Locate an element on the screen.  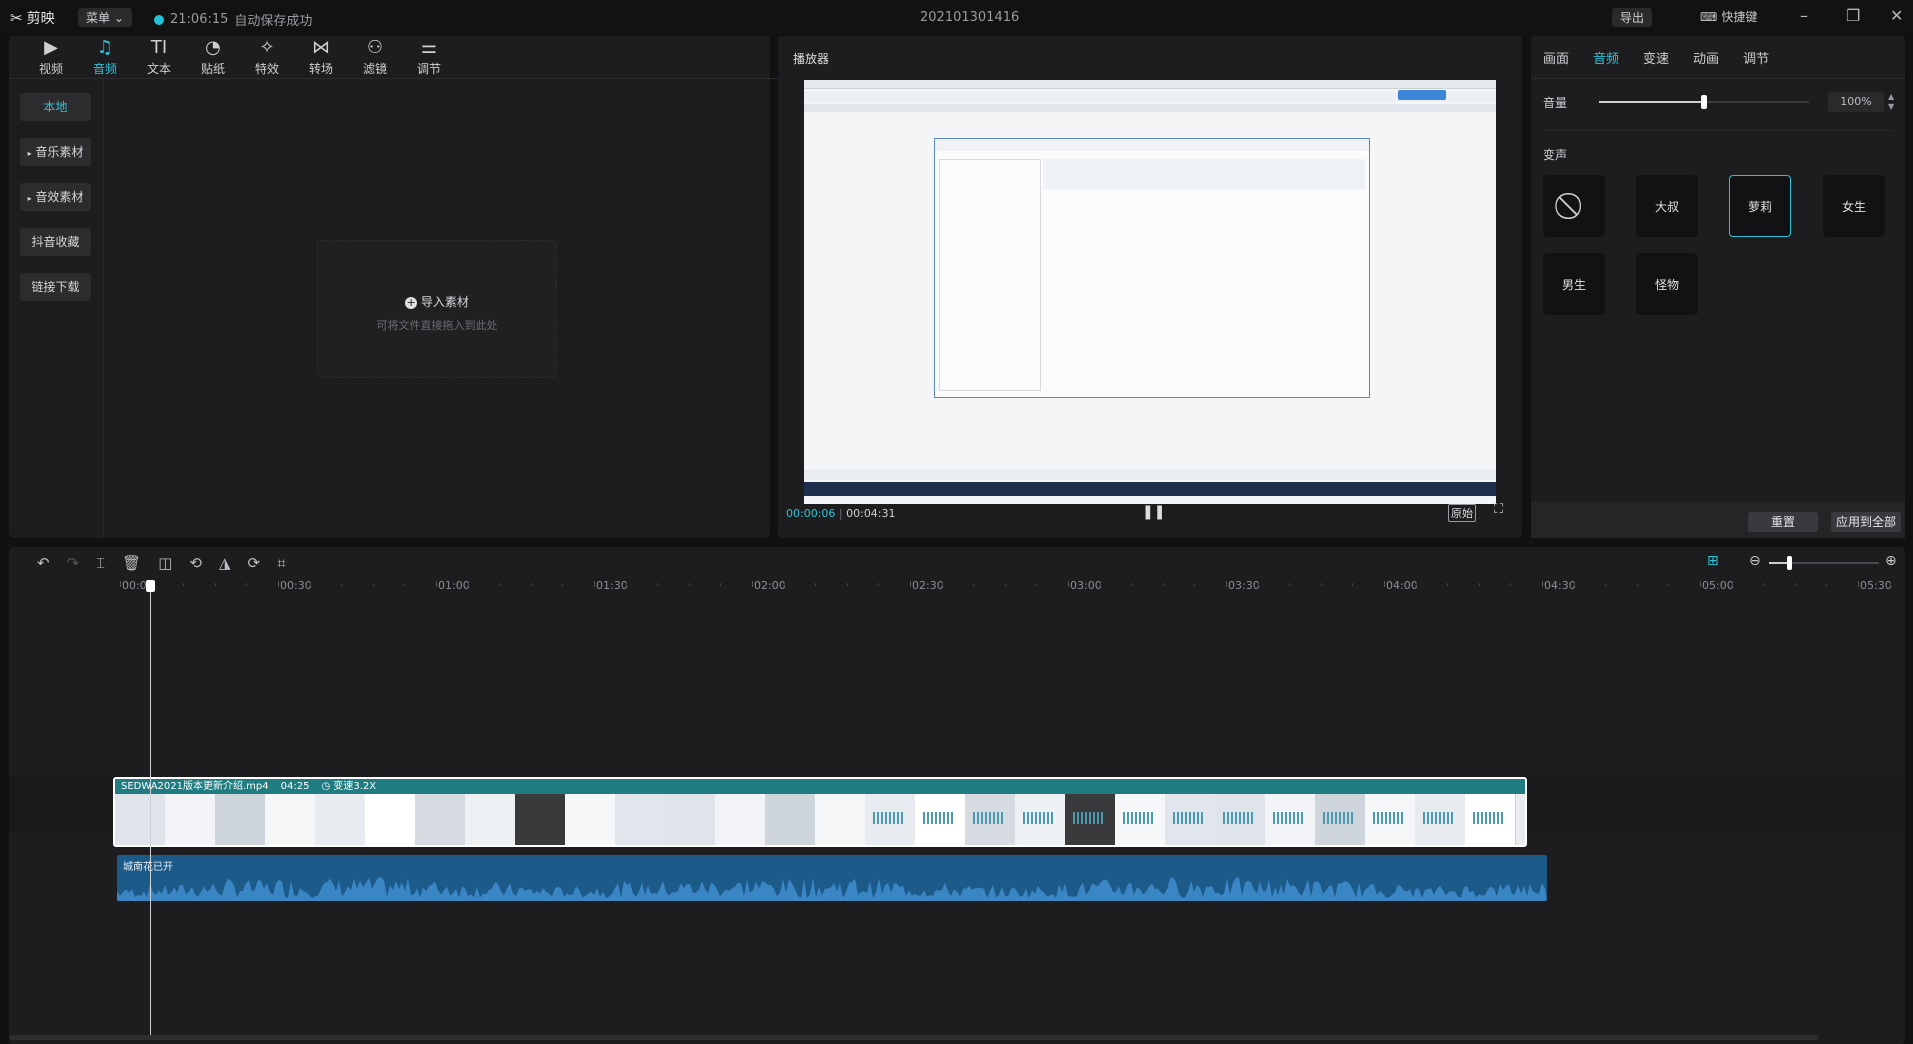
autosave-status: 21:06:15 自动保存成功 is located at coordinates (233, 19).